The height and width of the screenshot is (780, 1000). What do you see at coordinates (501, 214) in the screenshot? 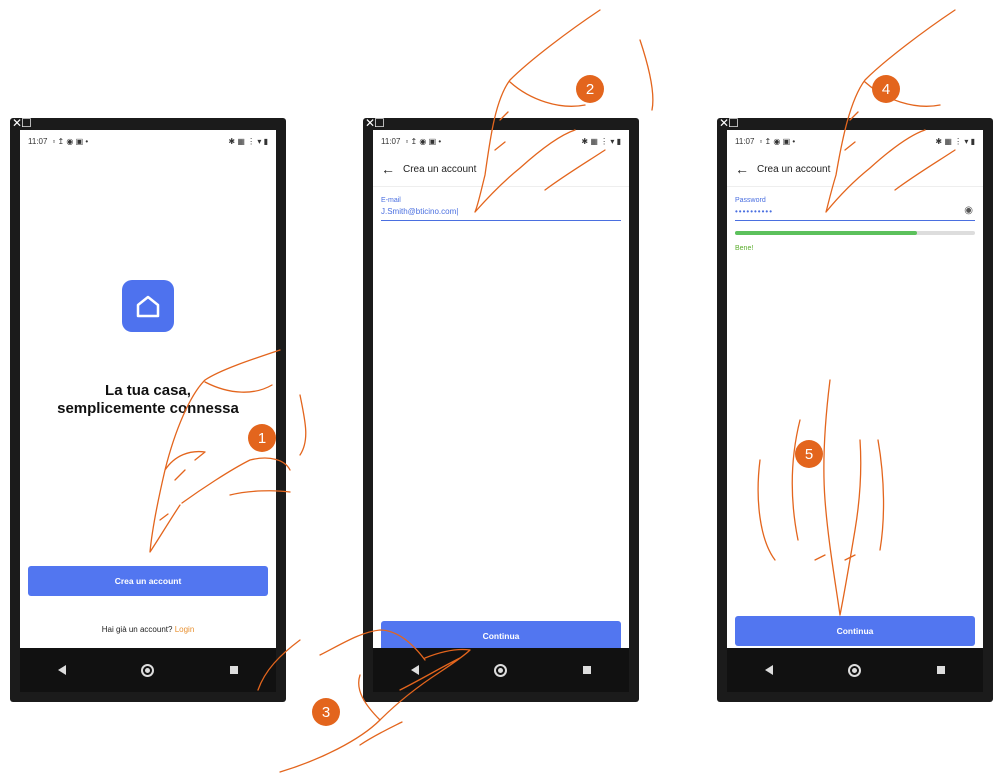
I see `email-field: J.Smith@bticino.com|` at bounding box center [501, 214].